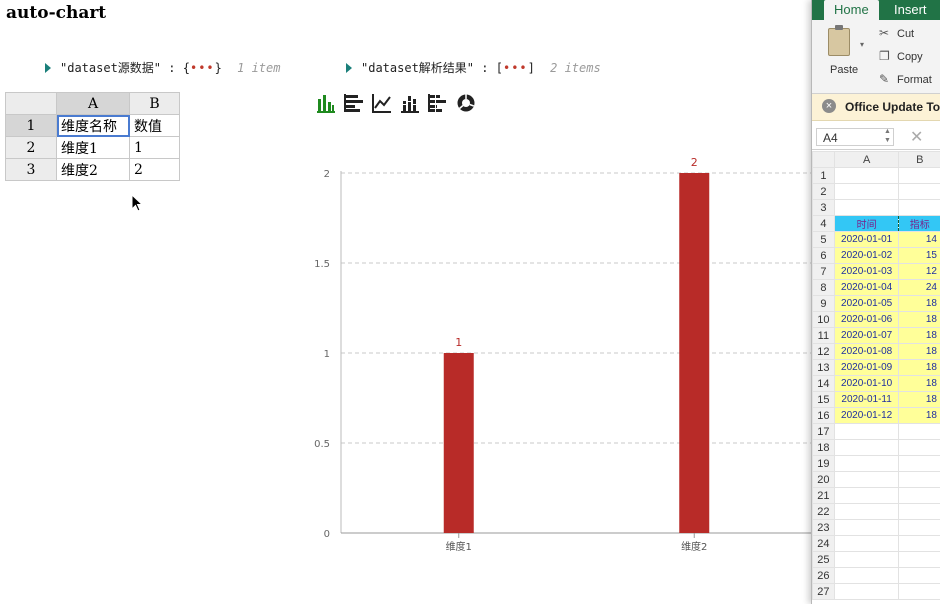 This screenshot has width=940, height=604. I want to click on cell-a3: 维度2, so click(93, 169).